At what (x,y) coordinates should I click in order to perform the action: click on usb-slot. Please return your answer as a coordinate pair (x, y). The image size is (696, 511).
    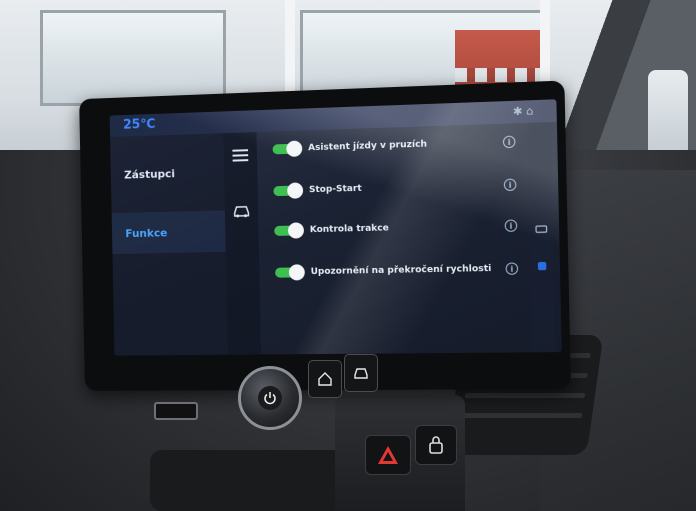
    Looking at the image, I should click on (176, 411).